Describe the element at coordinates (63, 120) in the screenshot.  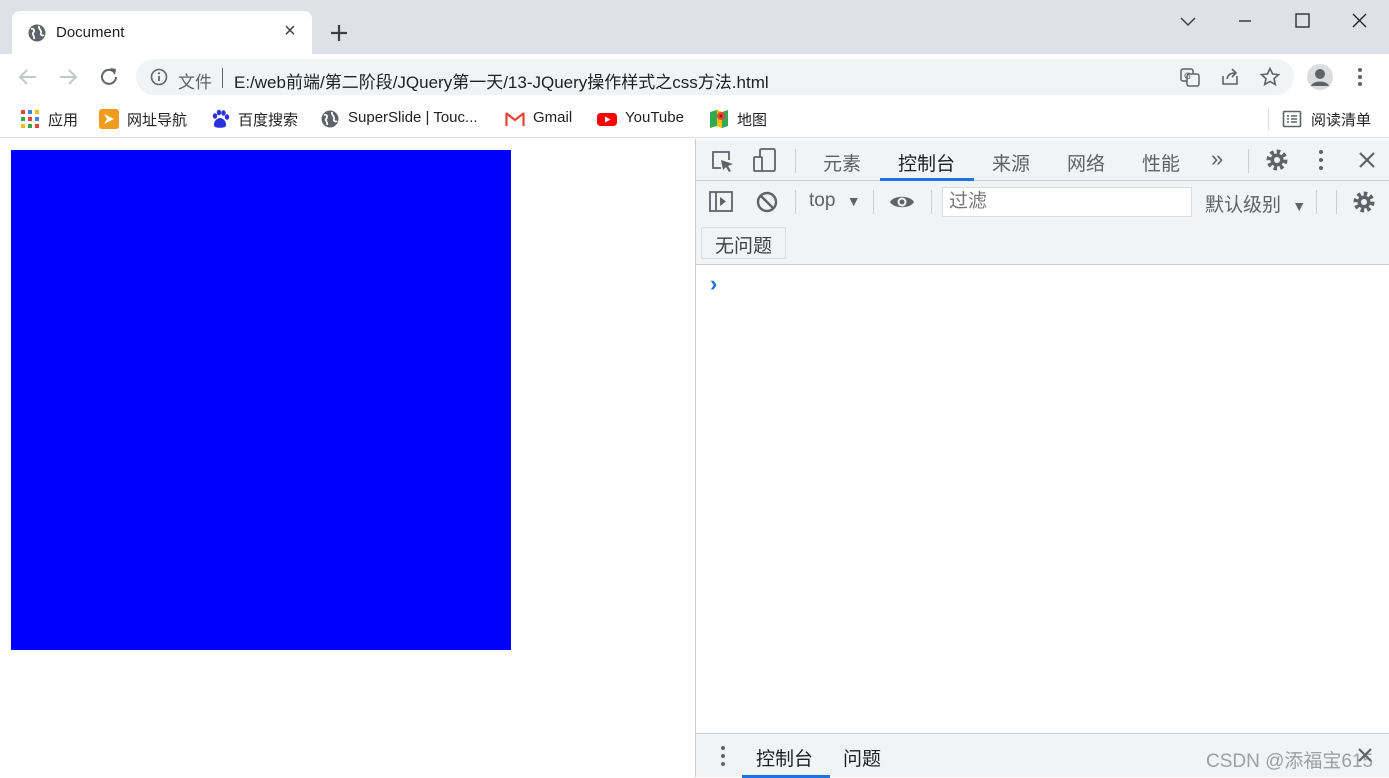
I see `bookmark-label: 应用` at that location.